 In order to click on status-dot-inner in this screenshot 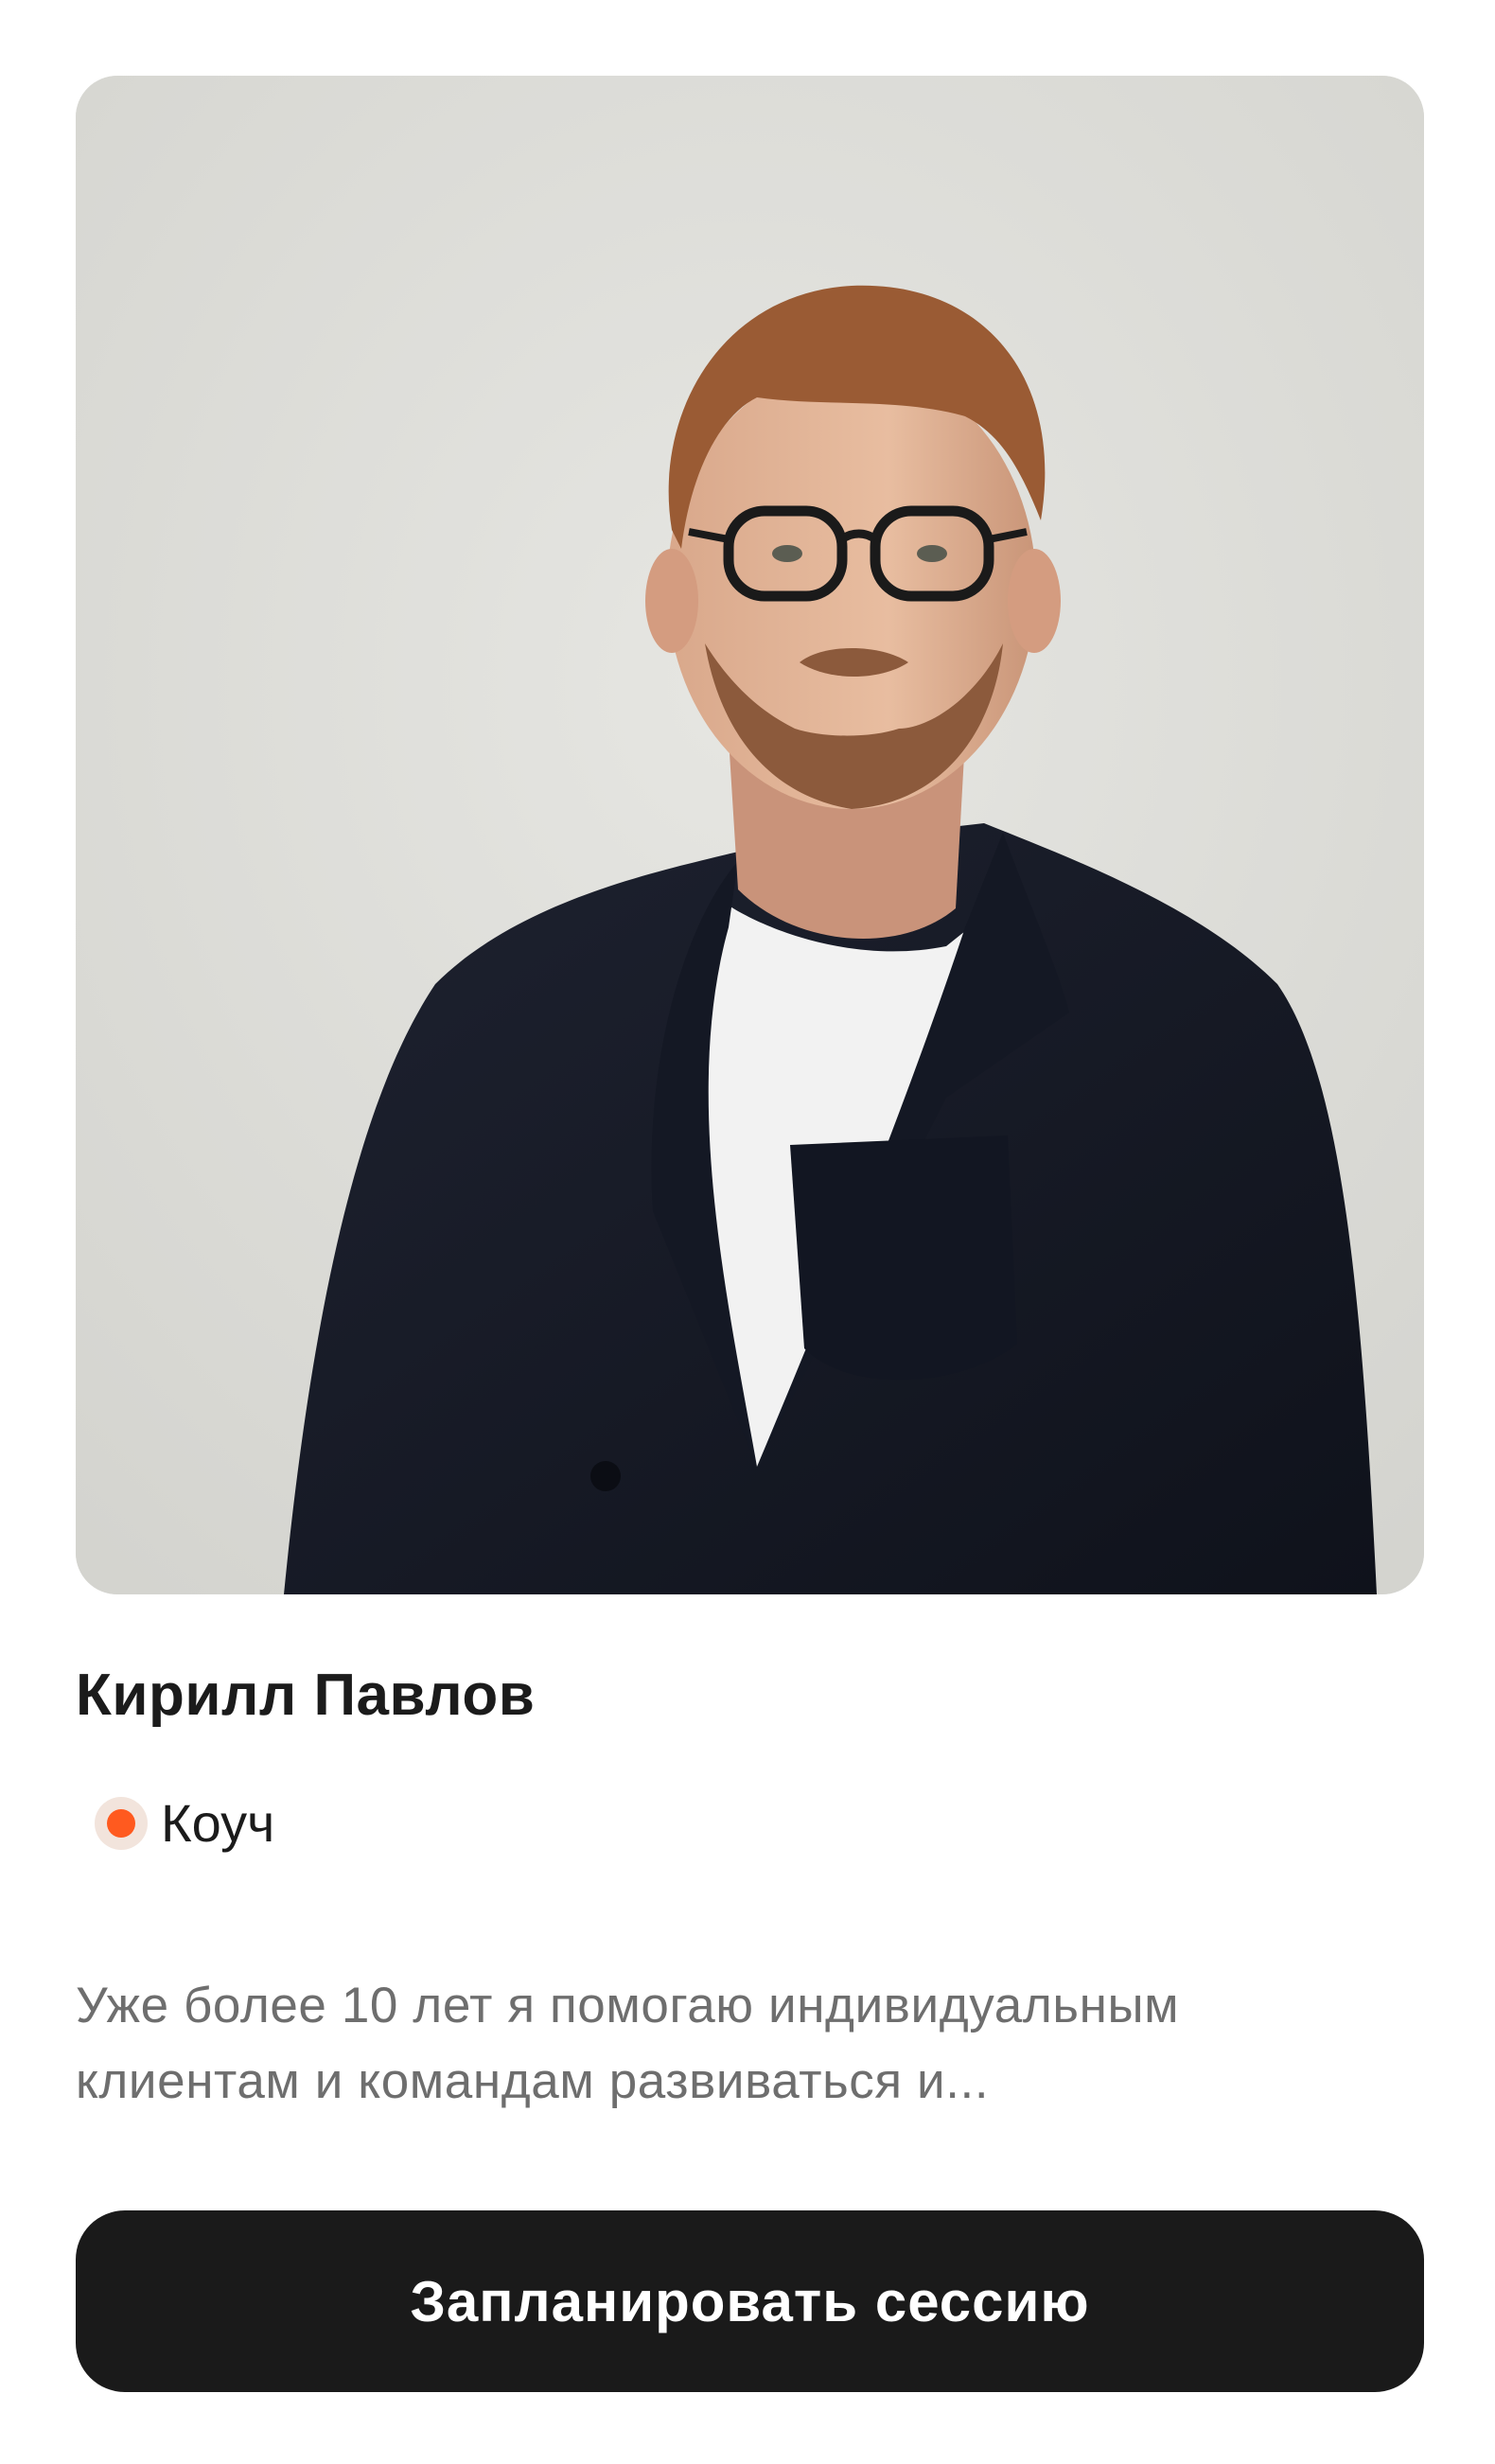, I will do `click(121, 1824)`.